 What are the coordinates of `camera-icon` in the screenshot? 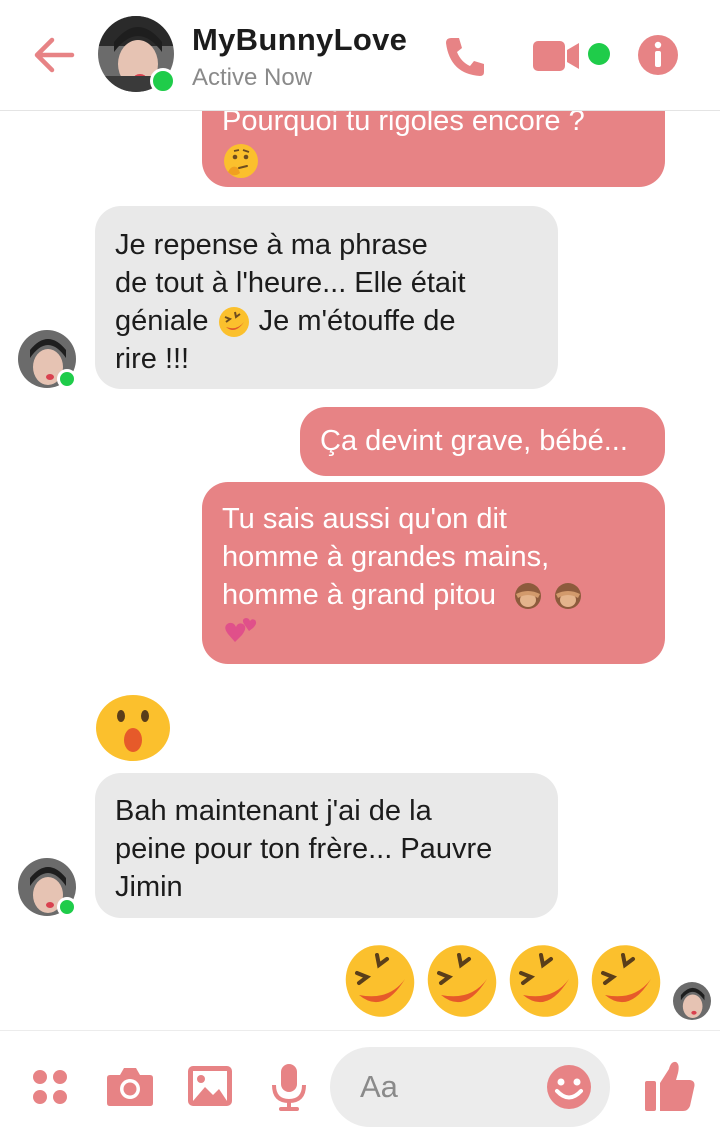 It's located at (130, 1086).